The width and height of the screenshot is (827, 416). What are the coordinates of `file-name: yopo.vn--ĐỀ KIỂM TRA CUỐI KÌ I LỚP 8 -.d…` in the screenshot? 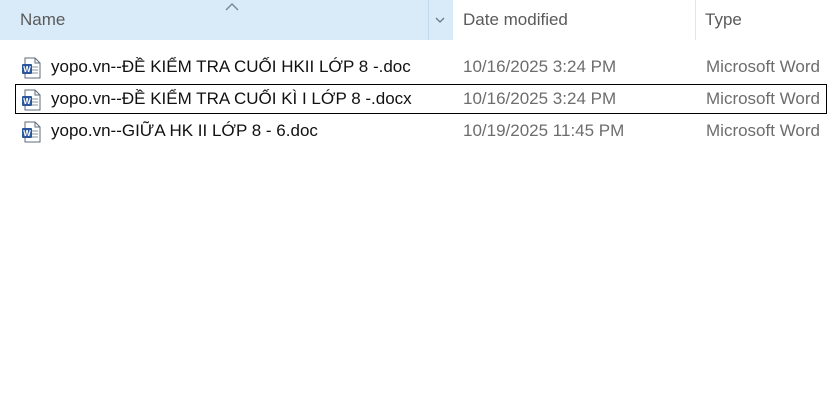 It's located at (231, 98).